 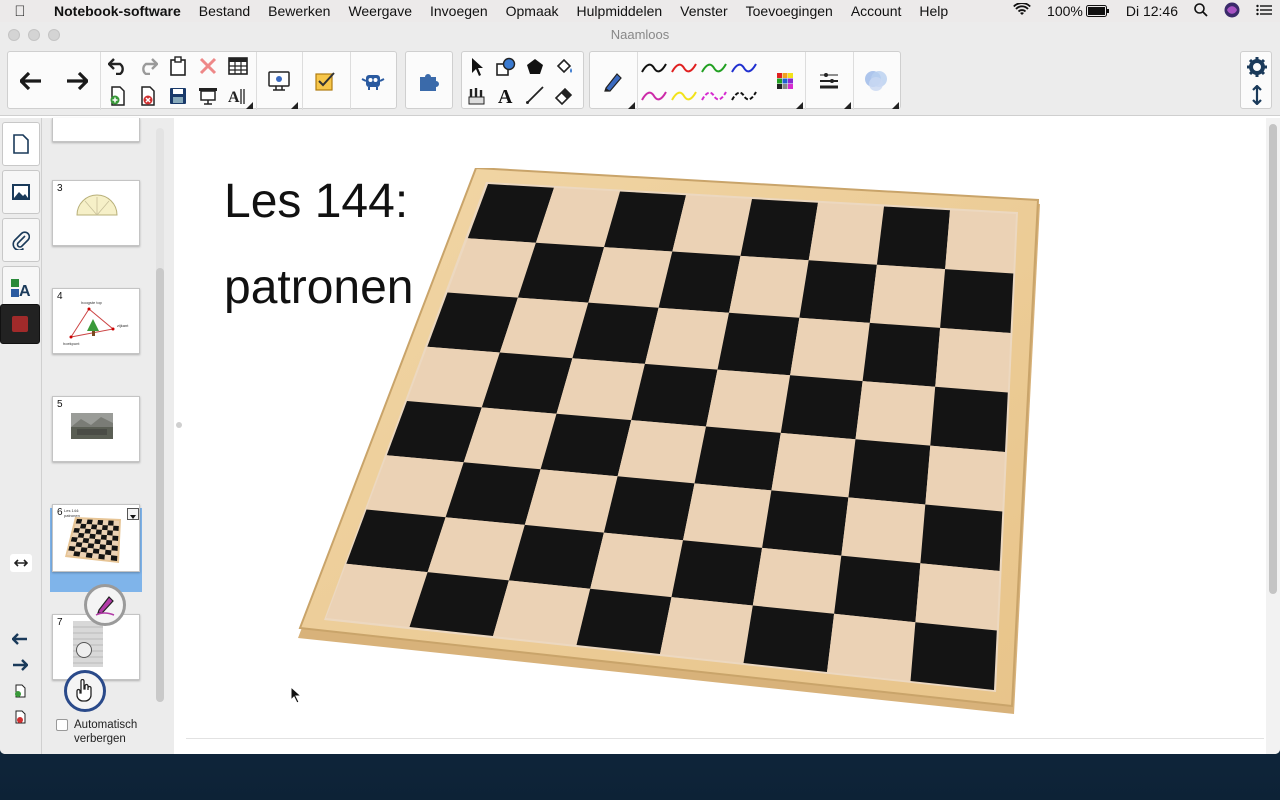 What do you see at coordinates (933, 11) in the screenshot?
I see `menu-help: Help` at bounding box center [933, 11].